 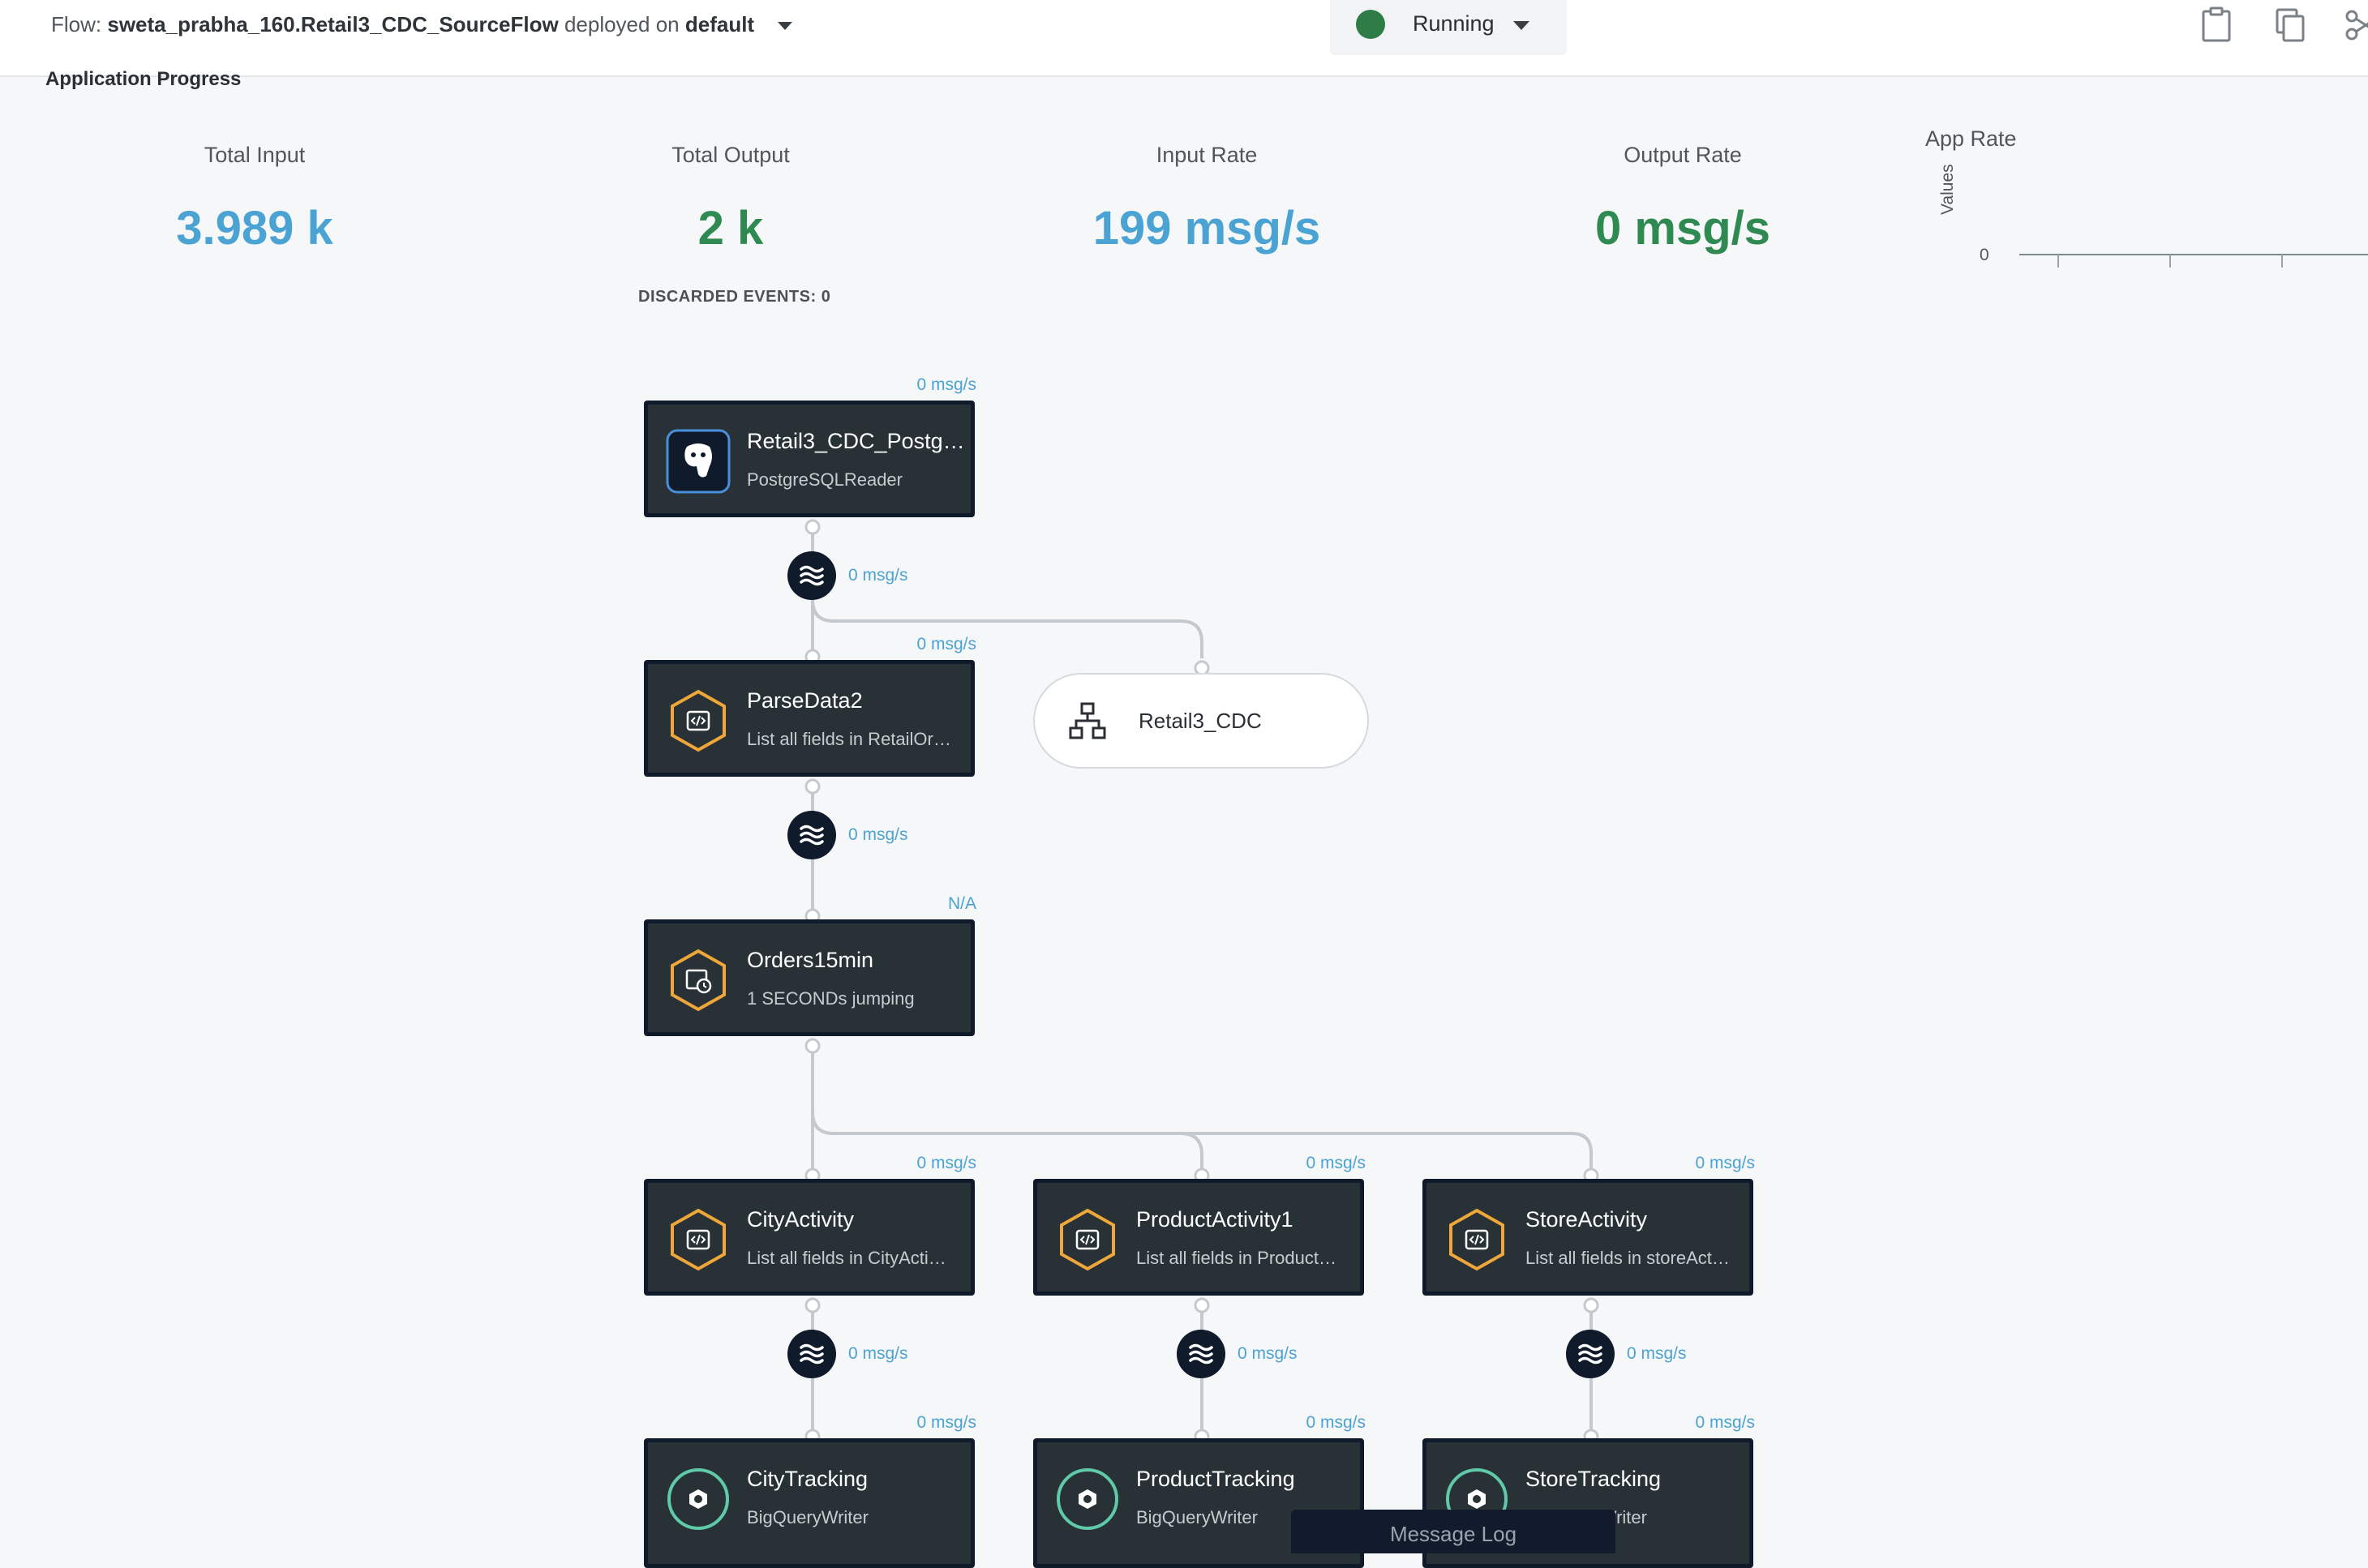 I want to click on node-name: CityTracking, so click(x=808, y=1479).